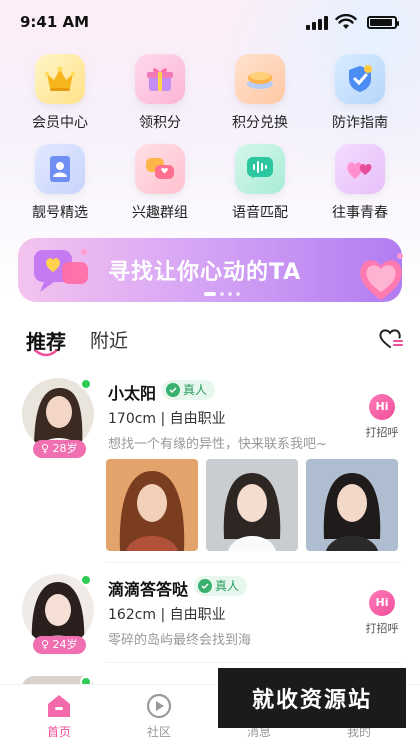 This screenshot has width=420, height=746. What do you see at coordinates (217, 444) in the screenshot?
I see `user-bio: 想找一个有缘的异性，快来联系我吧~` at bounding box center [217, 444].